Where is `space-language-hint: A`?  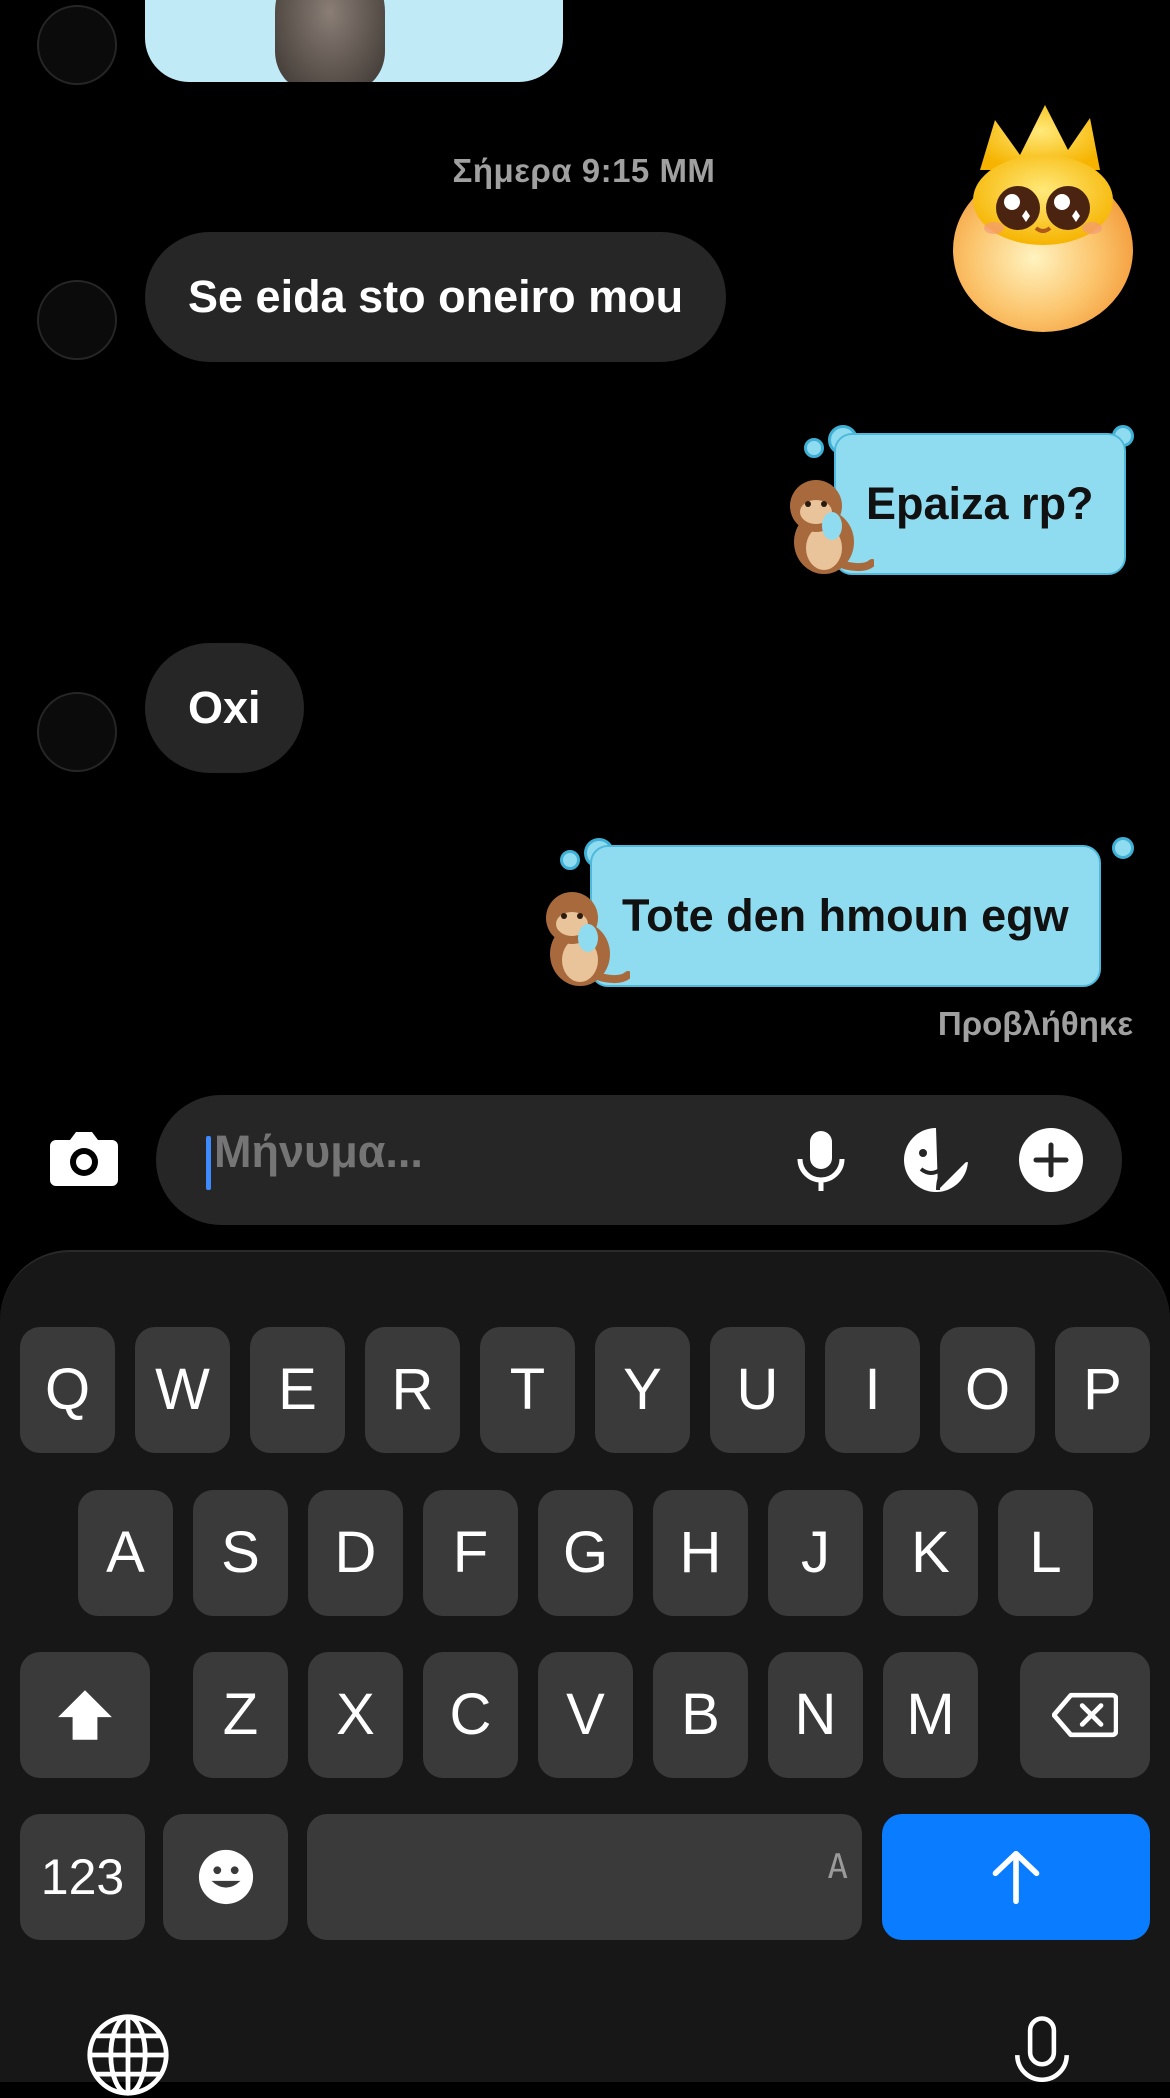
space-language-hint: A is located at coordinates (837, 1867).